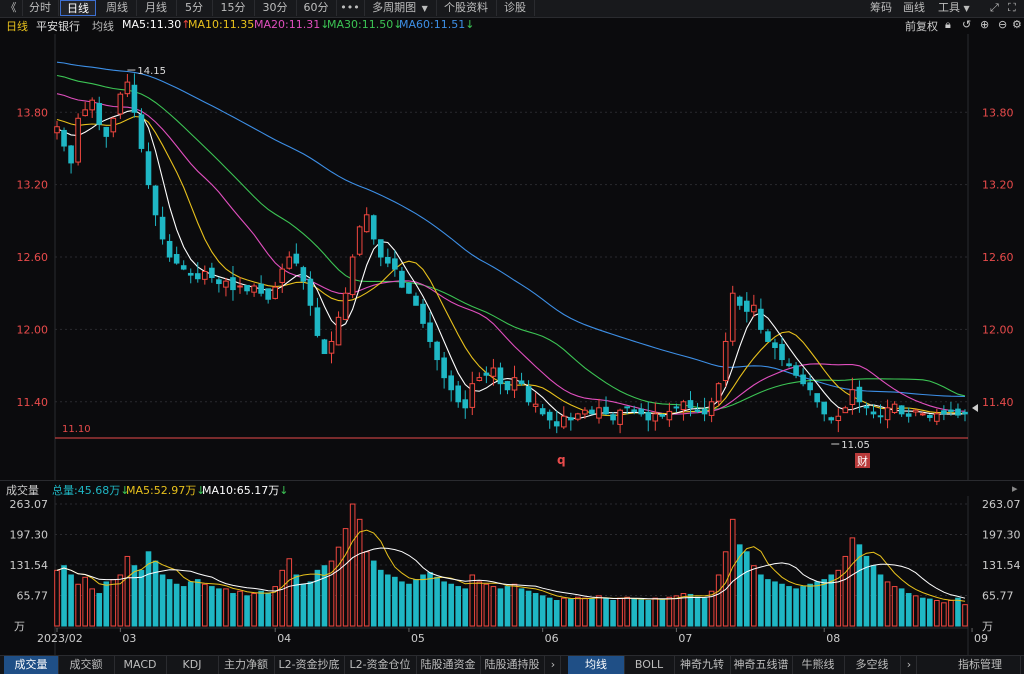  I want to click on tab-bull-bear: 牛熊线, so click(818, 665).